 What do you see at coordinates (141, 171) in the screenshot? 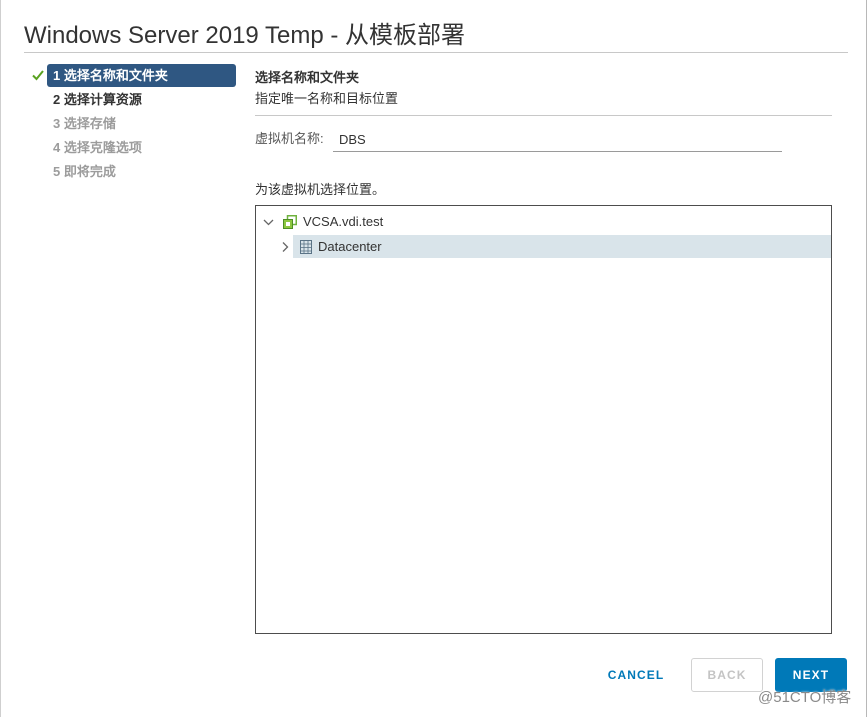
I see `wizard-step-ready-to-complete: 5 即将完成` at bounding box center [141, 171].